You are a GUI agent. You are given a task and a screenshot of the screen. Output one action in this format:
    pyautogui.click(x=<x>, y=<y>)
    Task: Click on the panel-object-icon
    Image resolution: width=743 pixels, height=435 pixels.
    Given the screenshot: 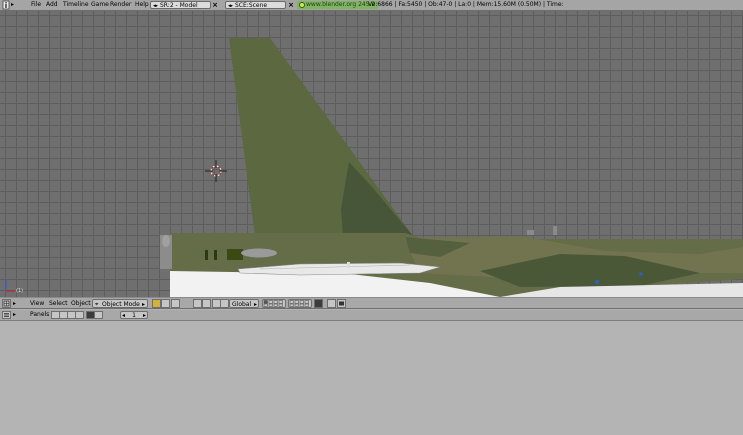 What is the action you would take?
    pyautogui.click(x=79, y=315)
    